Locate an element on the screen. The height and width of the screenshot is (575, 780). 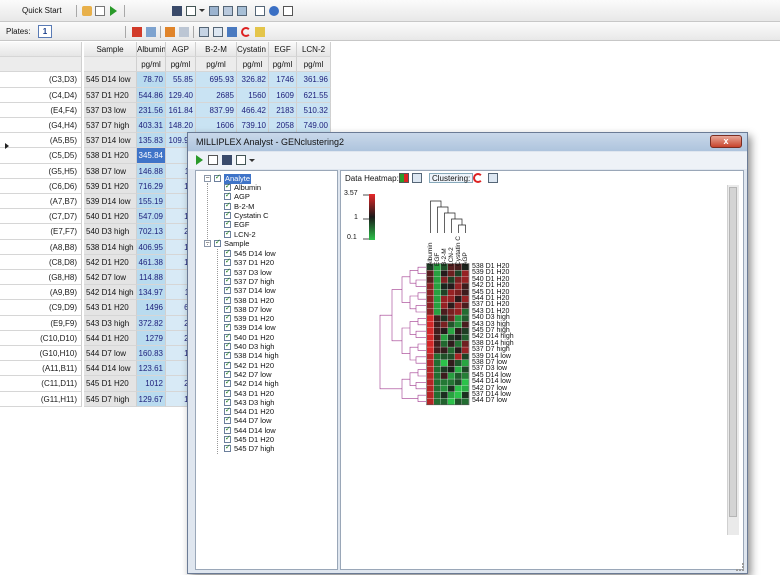
value-cell: 544.86 is located at coordinates (151, 95).